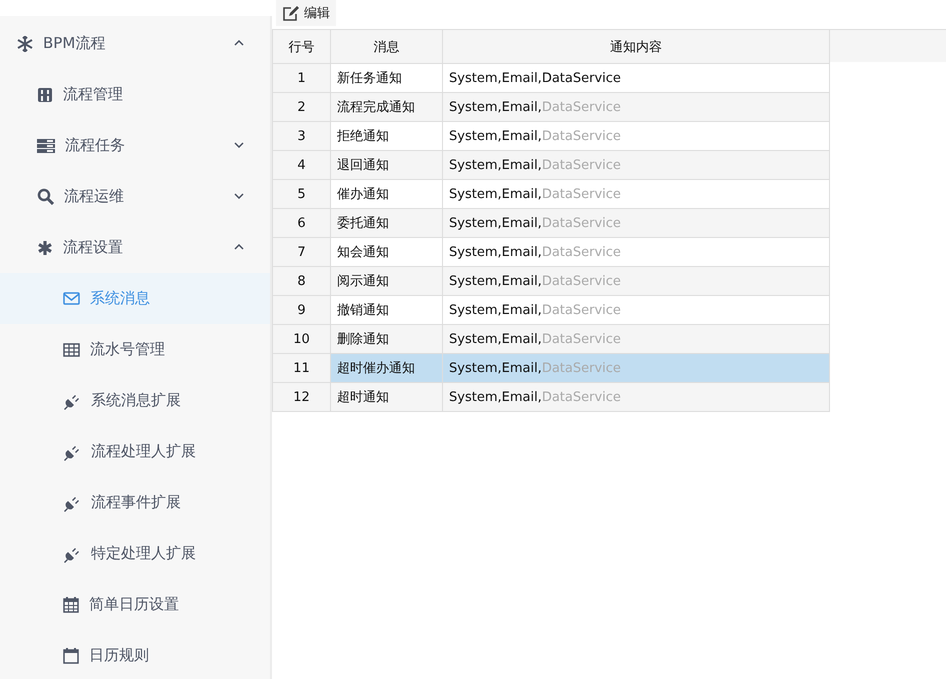 Image resolution: width=946 pixels, height=679 pixels. I want to click on table-cell: 催办通知, so click(386, 194).